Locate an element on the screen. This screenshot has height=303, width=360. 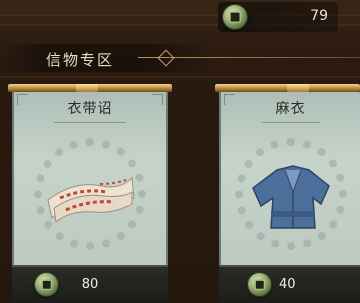
currency-display: 79 is located at coordinates (278, 17).